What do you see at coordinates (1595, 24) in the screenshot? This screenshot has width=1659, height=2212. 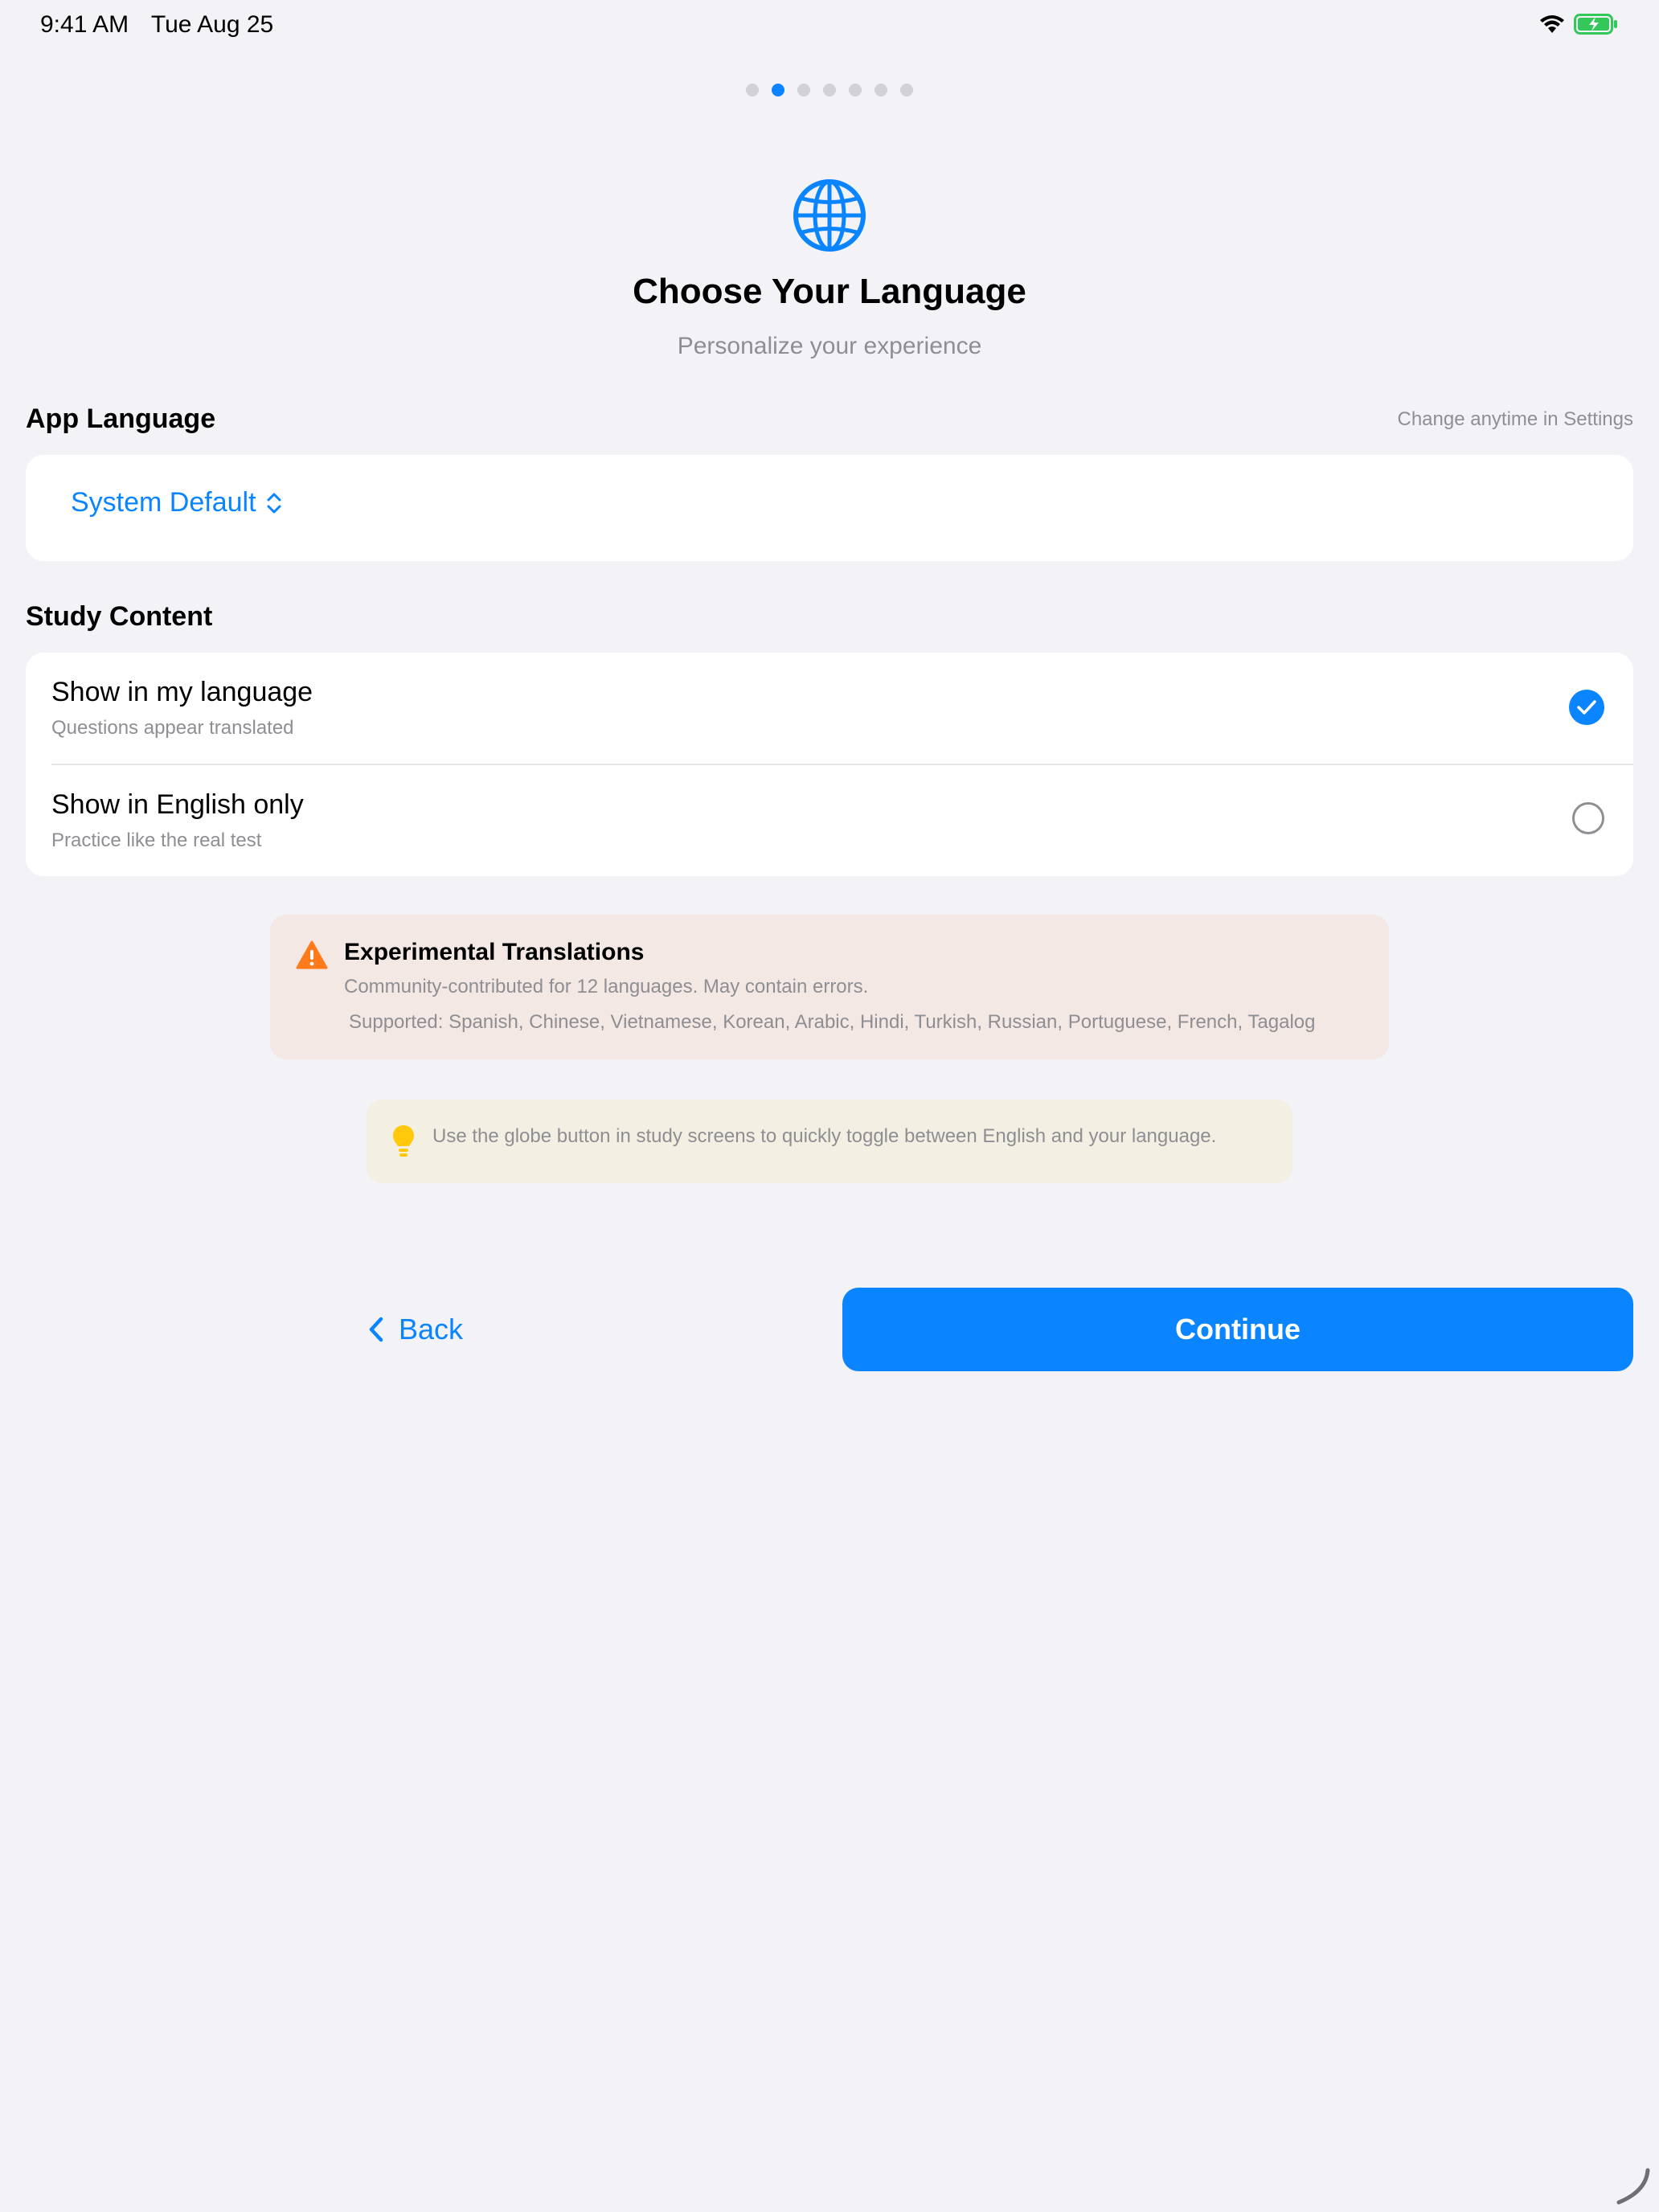 I see `battery-charging-icon` at bounding box center [1595, 24].